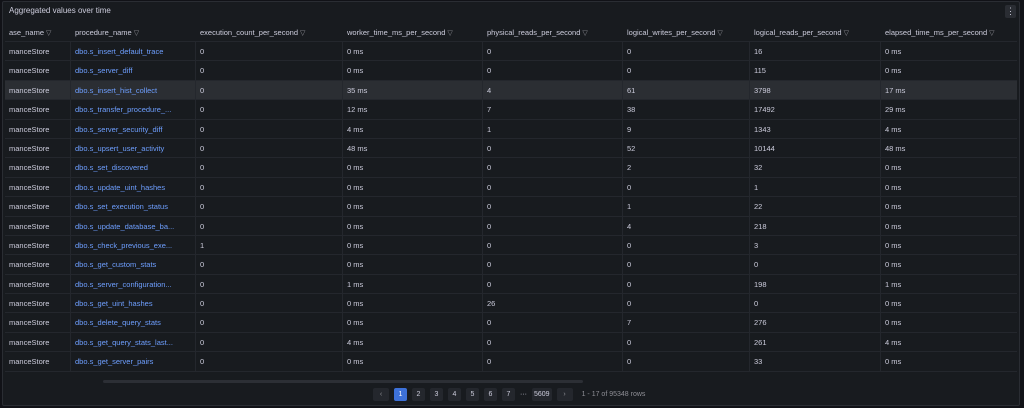  I want to click on procedure-link: dbo.s_insert_default_trace, so click(133, 51).